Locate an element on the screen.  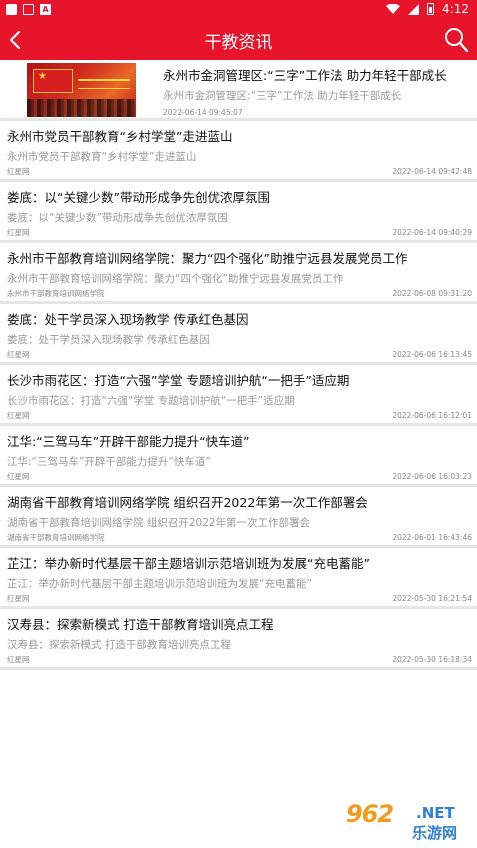
news-time: 2022-06-14 09:40:29 is located at coordinates (432, 232).